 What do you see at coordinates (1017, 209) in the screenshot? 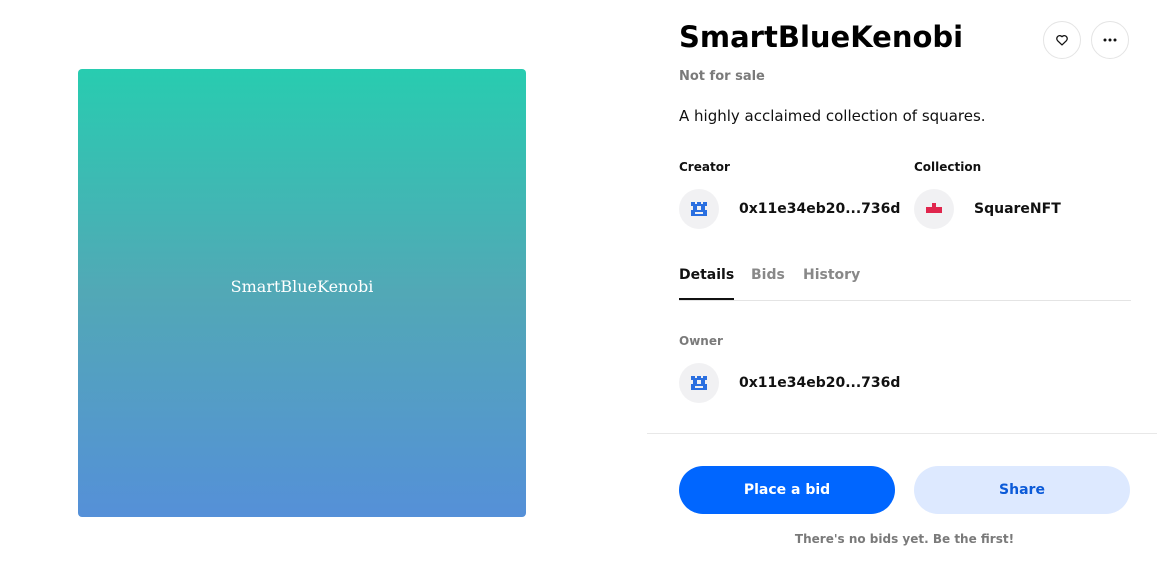
I see `collection-name: SquareNFT` at bounding box center [1017, 209].